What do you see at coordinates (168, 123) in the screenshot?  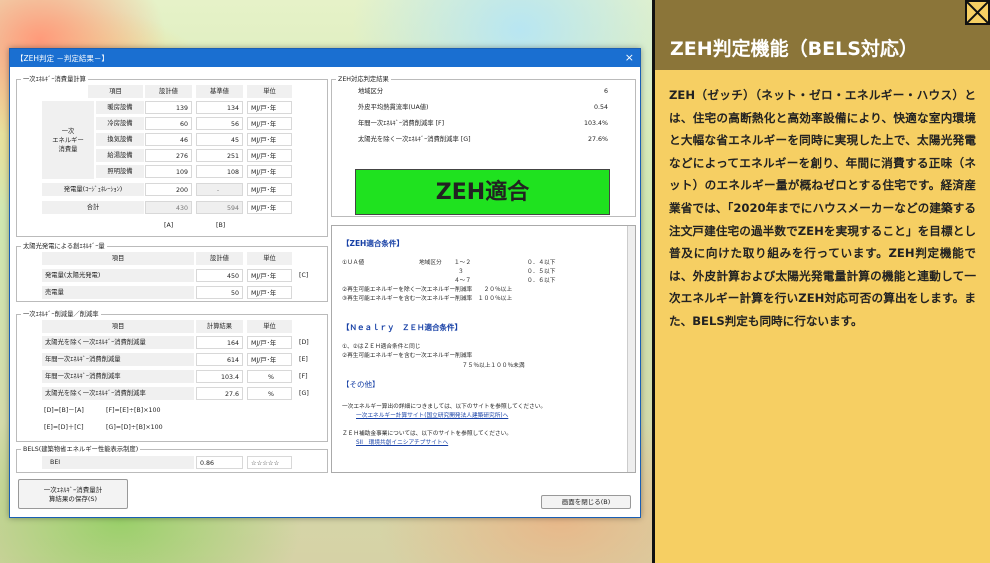 I see `value-design: 60` at bounding box center [168, 123].